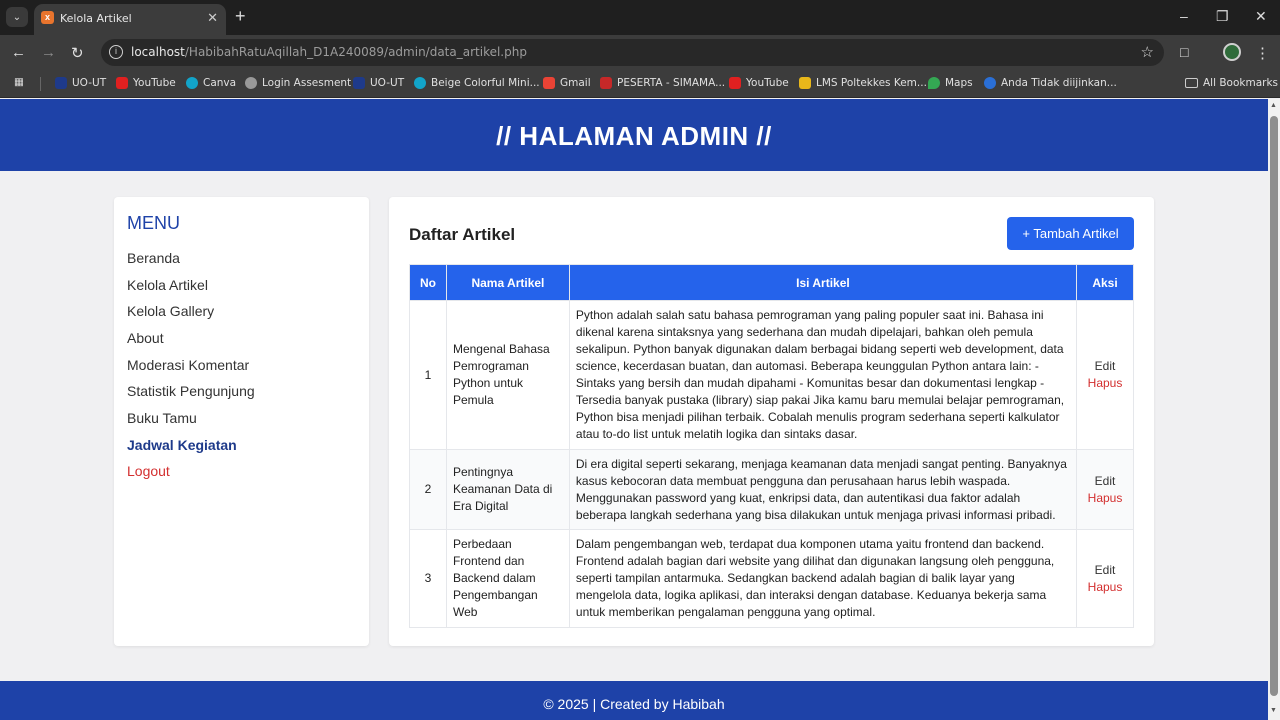  What do you see at coordinates (1184, 52) in the screenshot?
I see `extensions-icon: □` at bounding box center [1184, 52].